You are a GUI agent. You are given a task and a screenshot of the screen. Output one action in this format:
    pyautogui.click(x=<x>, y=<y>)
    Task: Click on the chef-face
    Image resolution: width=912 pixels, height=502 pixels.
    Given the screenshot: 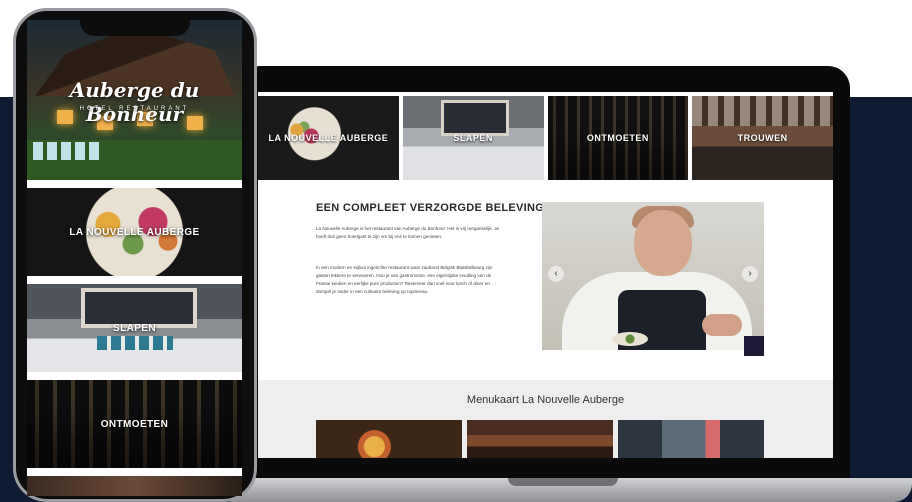 What is the action you would take?
    pyautogui.click(x=663, y=243)
    